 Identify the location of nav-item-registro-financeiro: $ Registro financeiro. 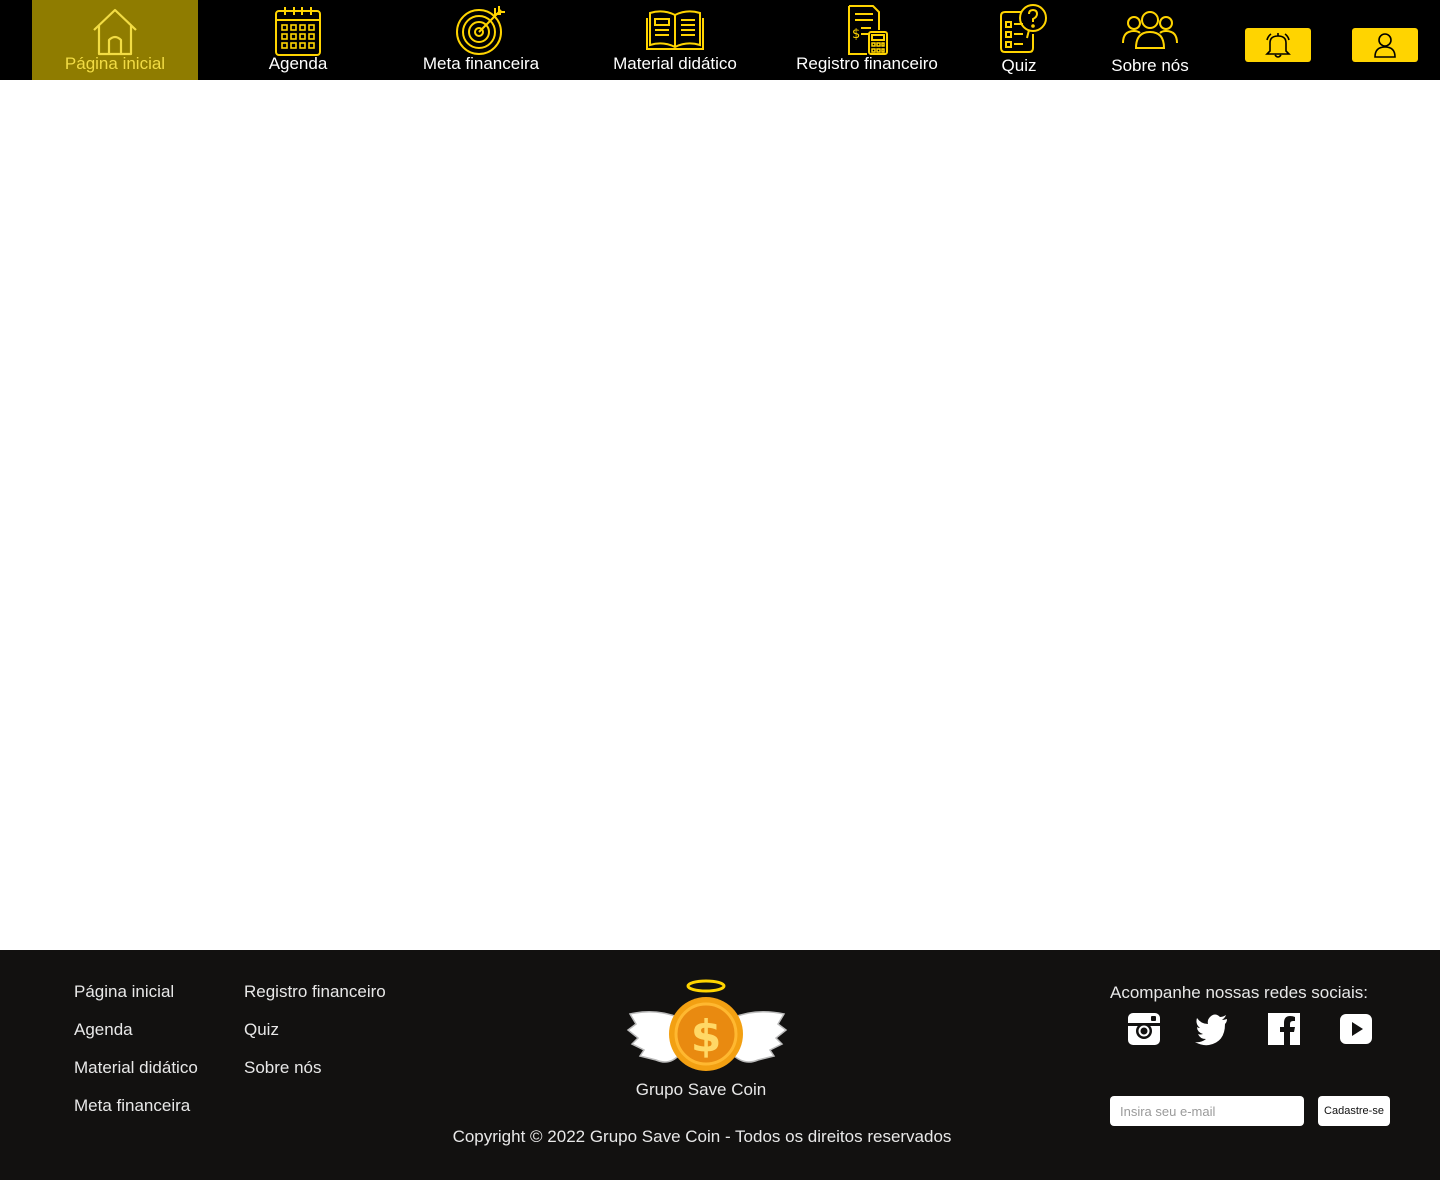
(867, 40).